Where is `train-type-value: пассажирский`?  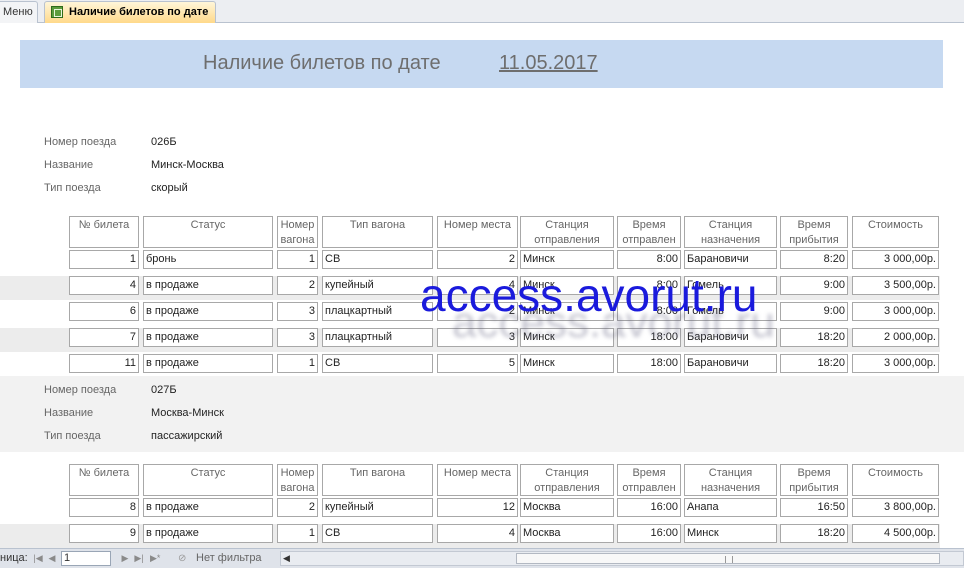
train-type-value: пассажирский is located at coordinates (187, 436).